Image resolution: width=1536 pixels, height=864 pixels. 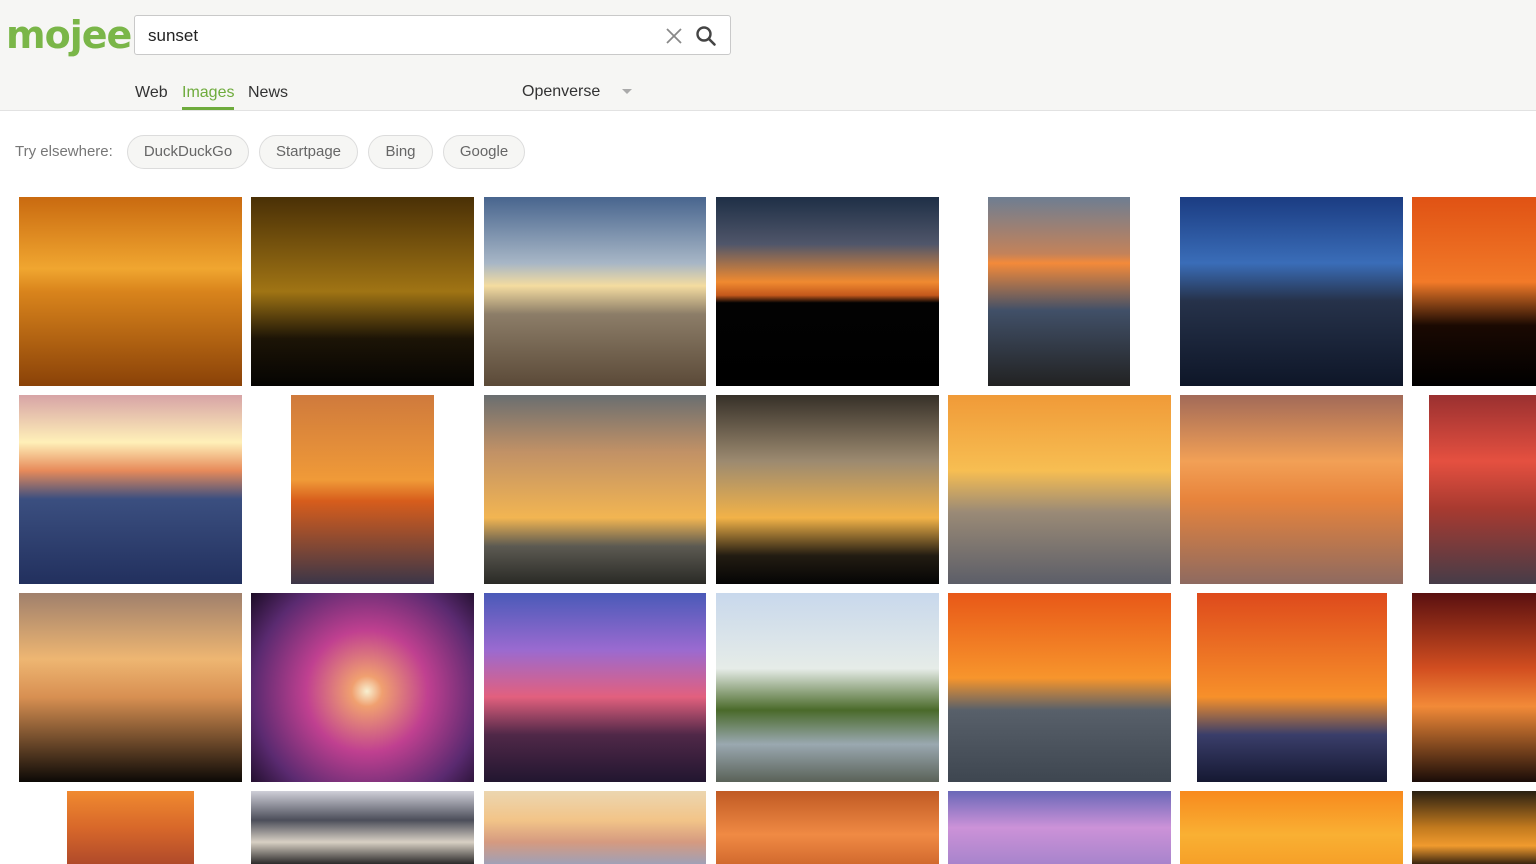 What do you see at coordinates (64, 151) in the screenshot?
I see `try-elsewhere-label: Try elsewhere:` at bounding box center [64, 151].